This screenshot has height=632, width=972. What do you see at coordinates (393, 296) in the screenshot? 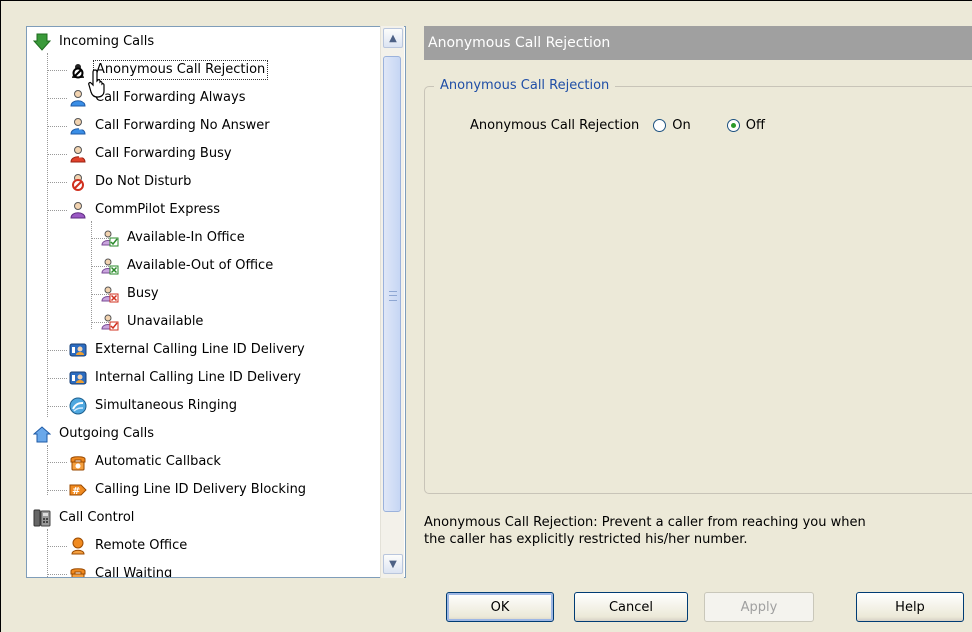
I see `grip-icon` at bounding box center [393, 296].